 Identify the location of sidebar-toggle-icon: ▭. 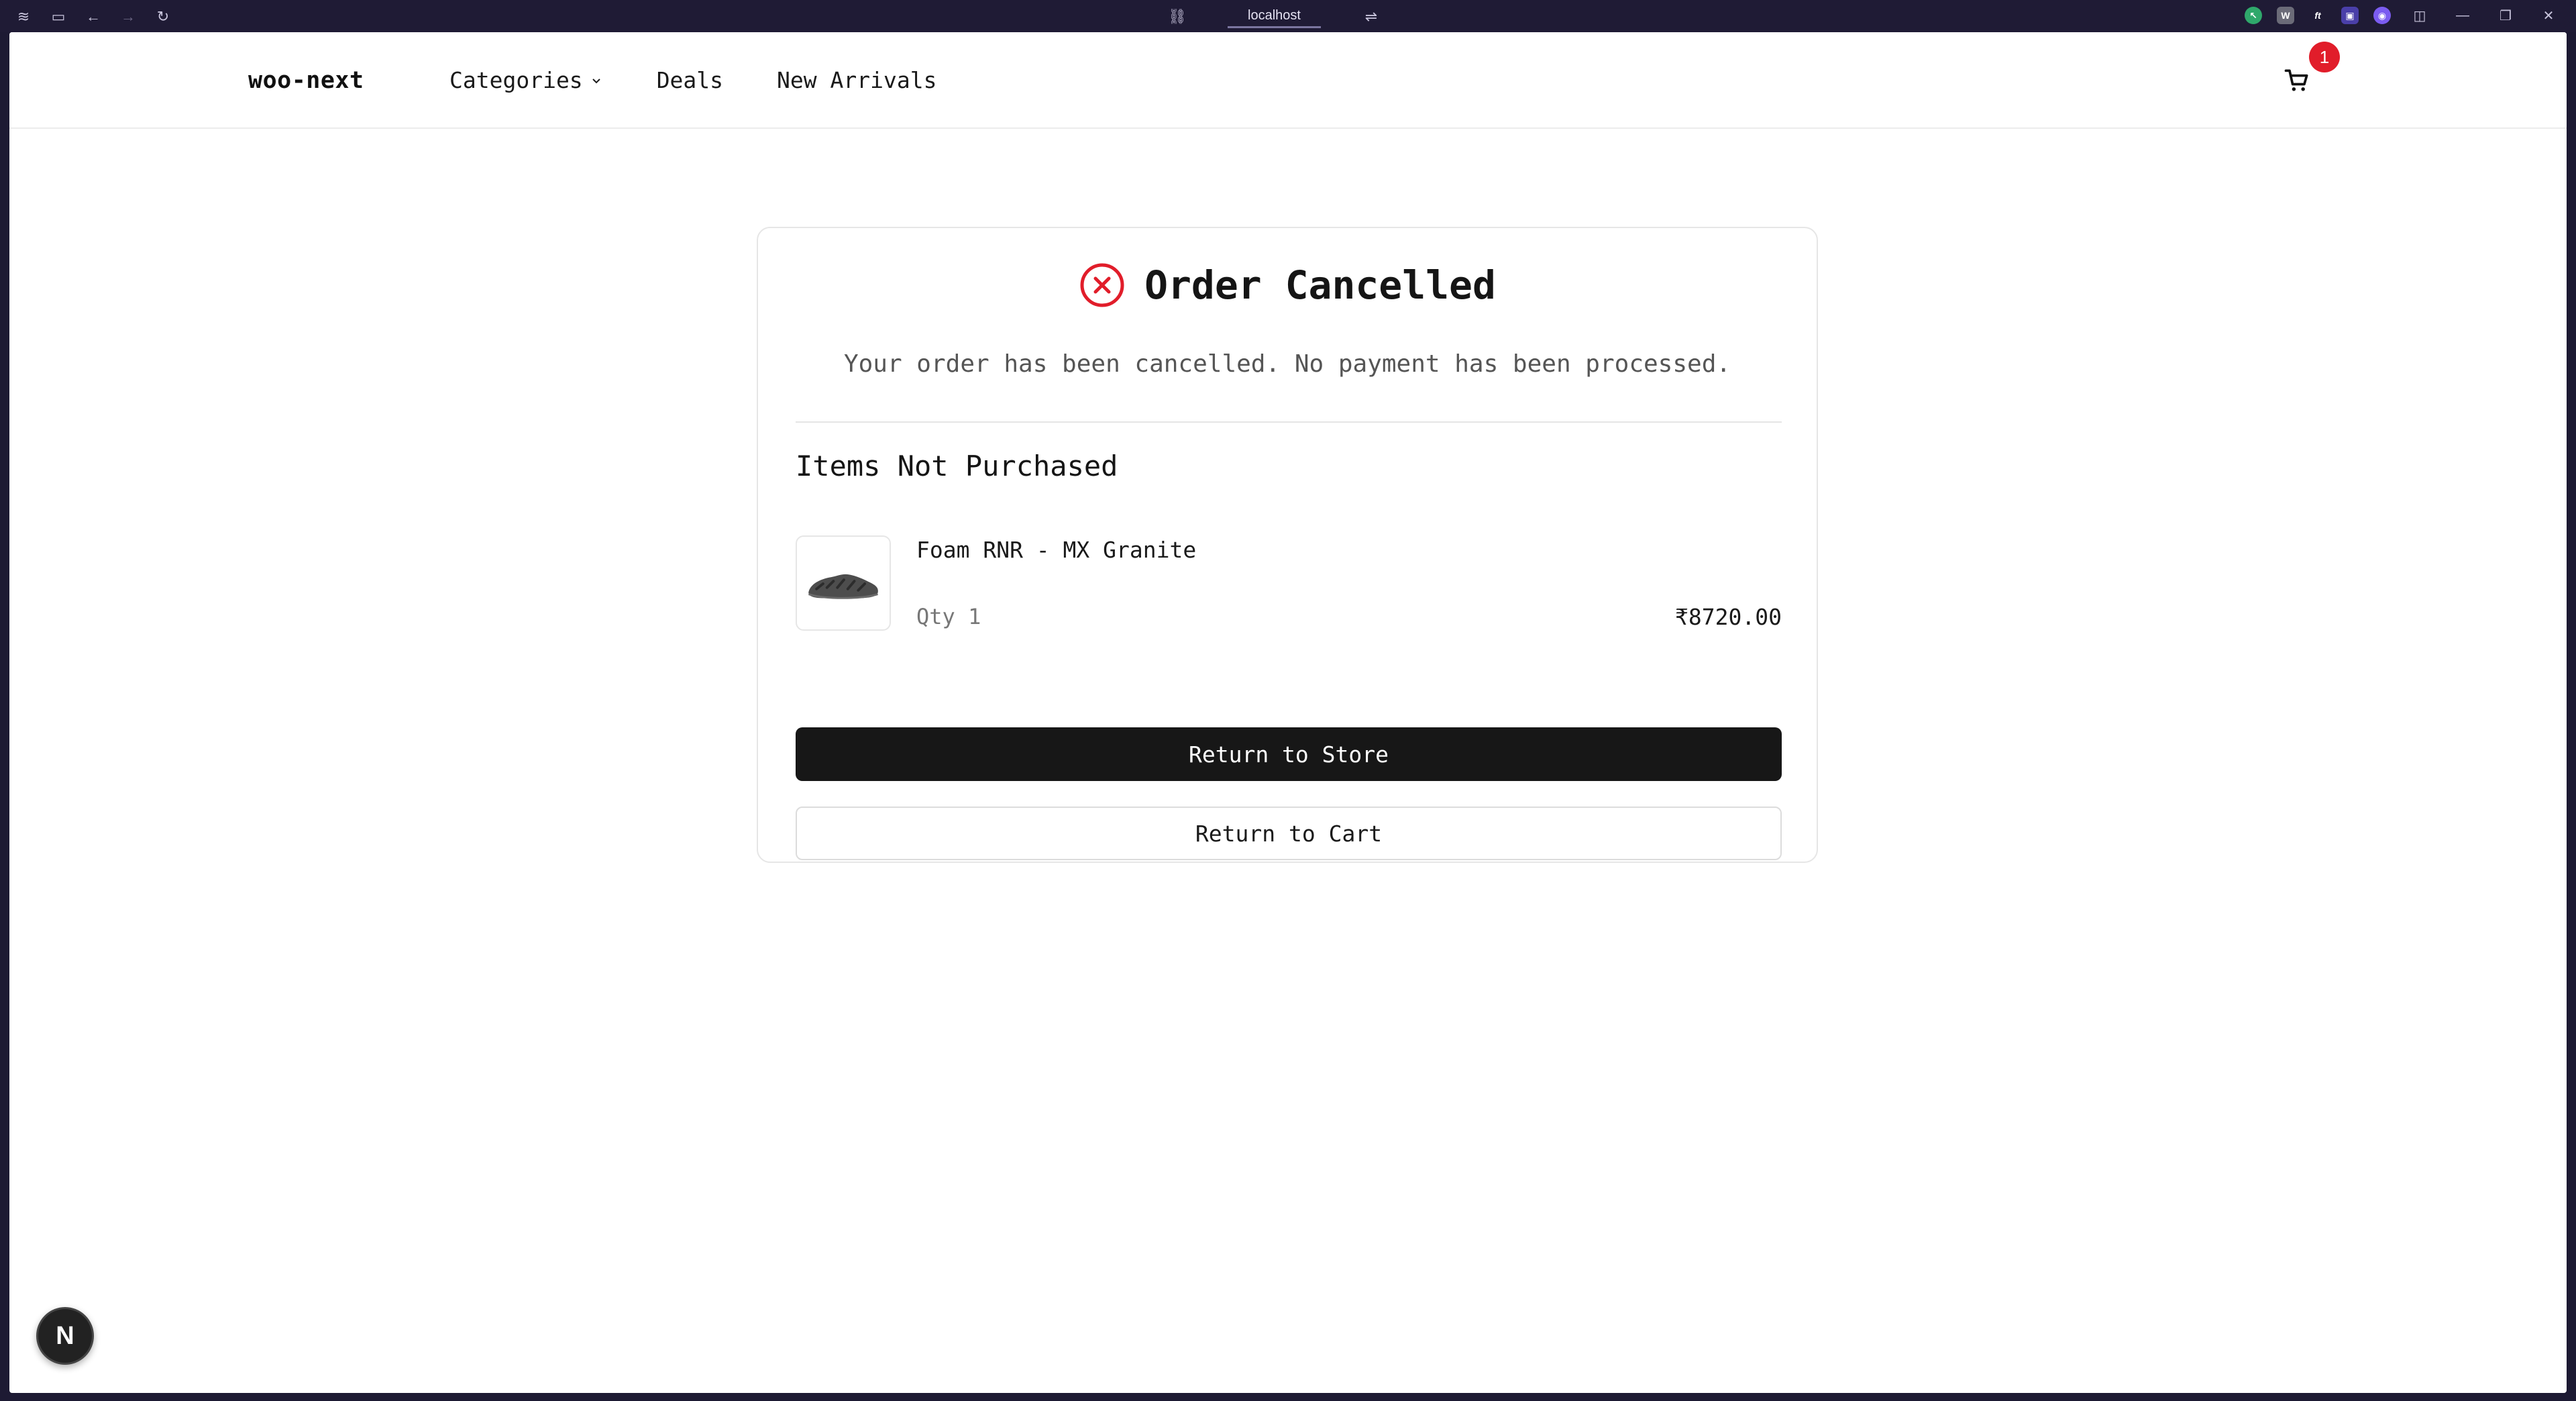
(58, 17).